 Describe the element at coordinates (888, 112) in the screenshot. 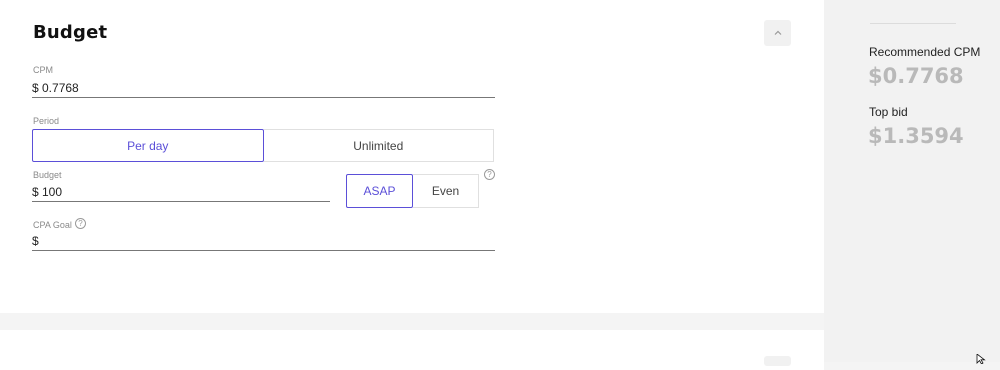

I see `top-bid-label: Top bid` at that location.